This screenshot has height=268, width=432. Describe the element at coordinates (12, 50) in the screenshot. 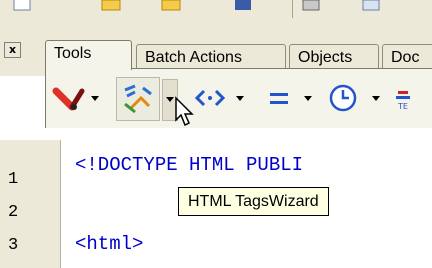

I see `close-icon: x` at that location.